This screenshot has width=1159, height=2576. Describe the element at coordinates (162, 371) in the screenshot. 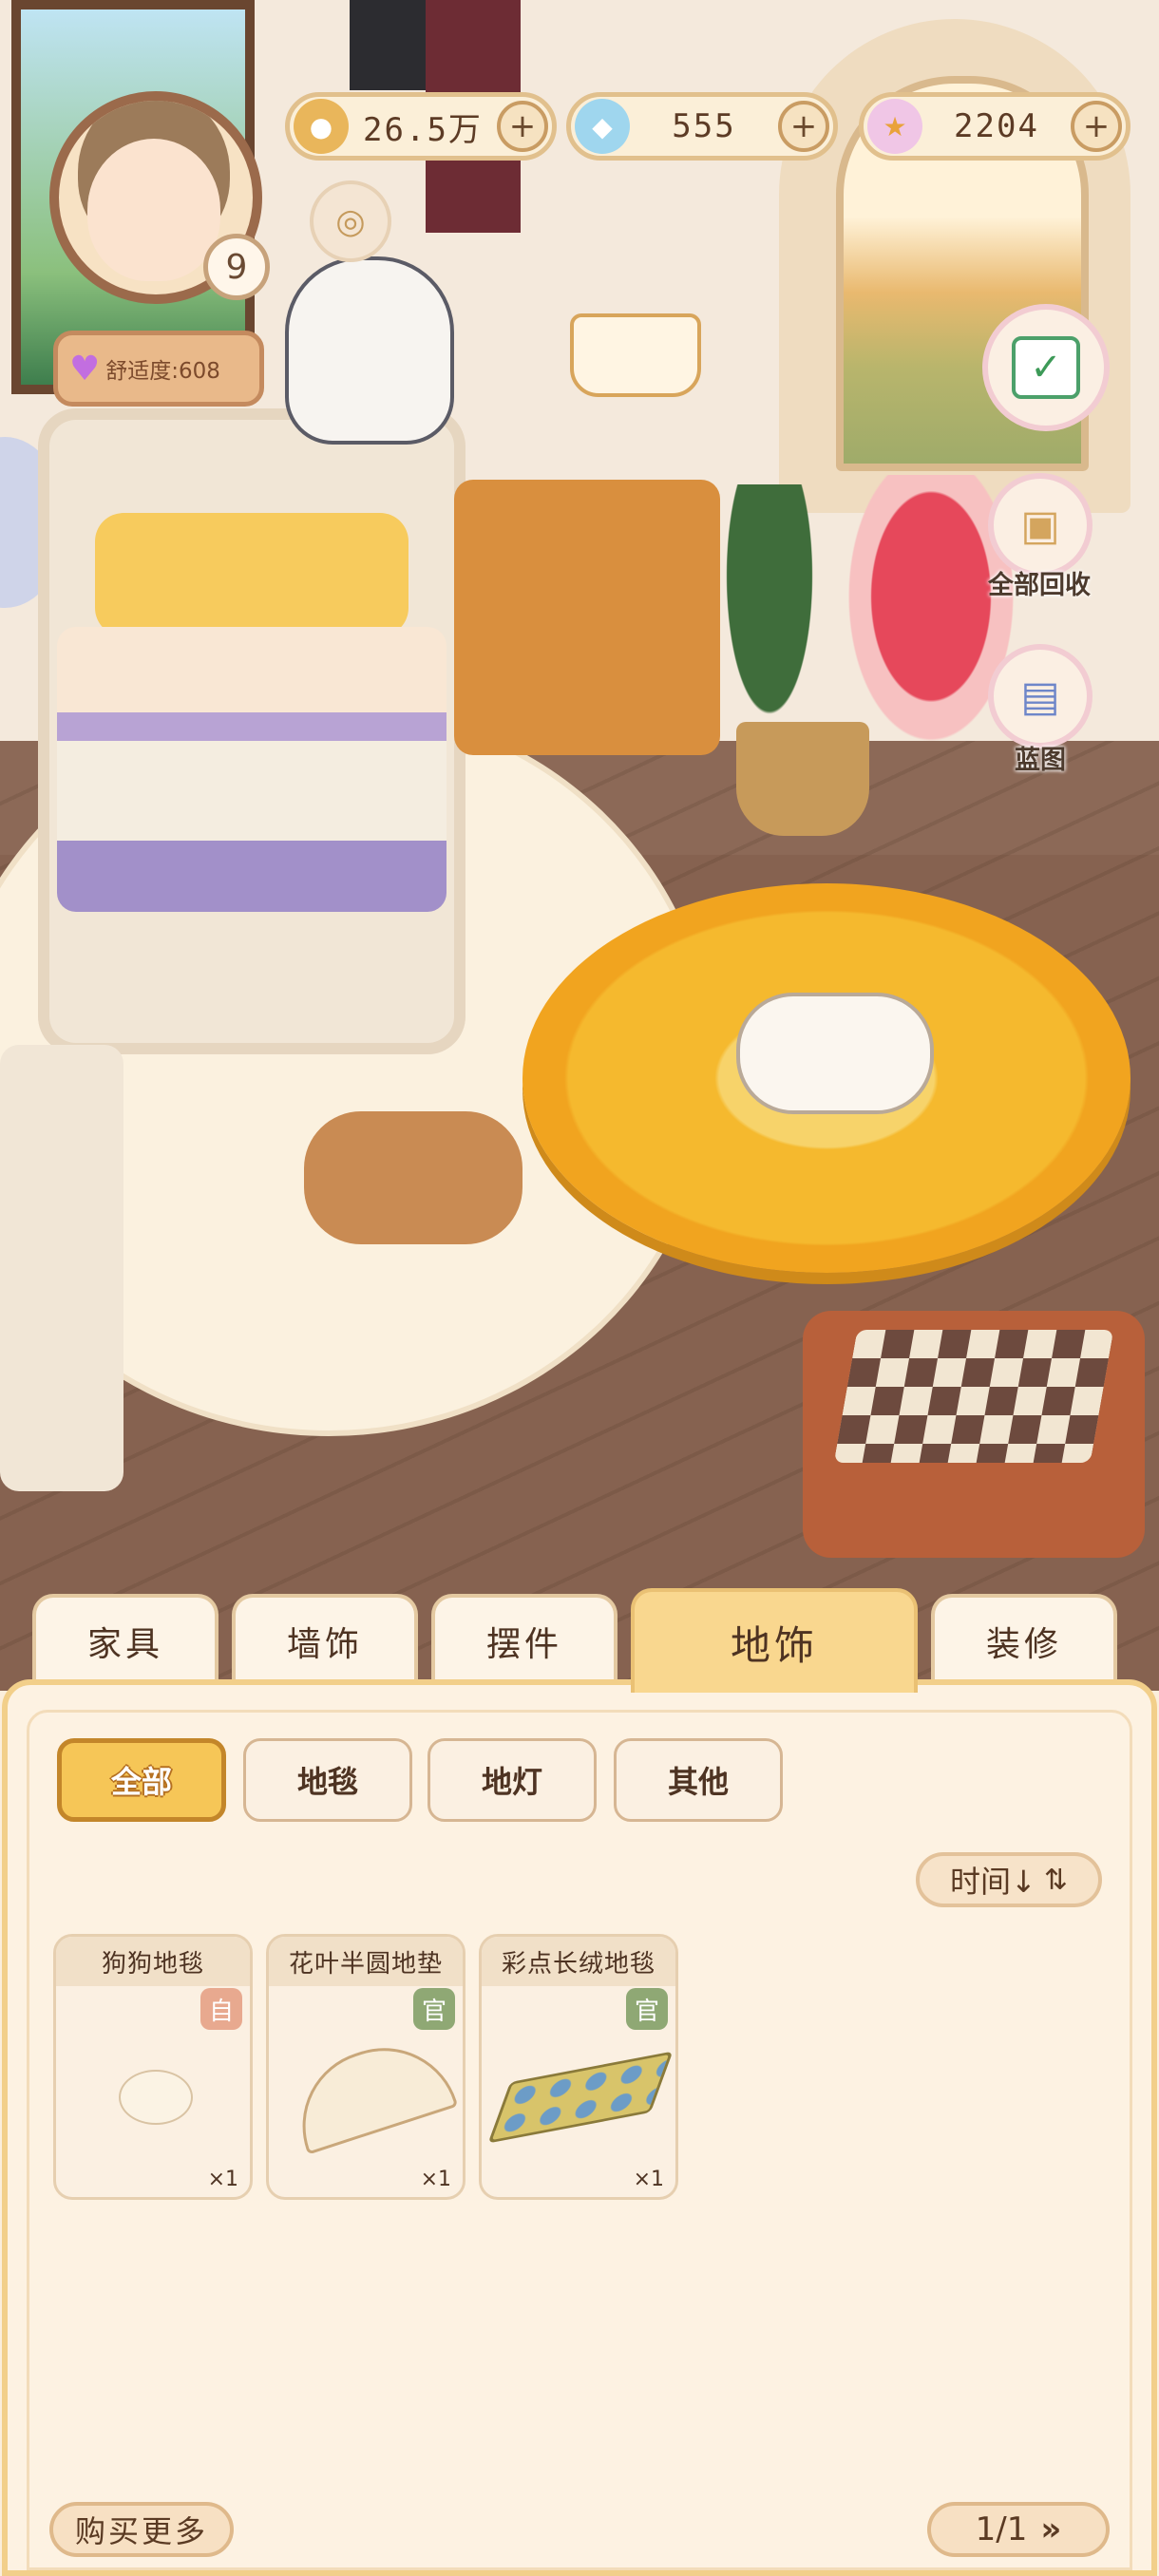

I see `comfort-value: 舒适度:608` at that location.